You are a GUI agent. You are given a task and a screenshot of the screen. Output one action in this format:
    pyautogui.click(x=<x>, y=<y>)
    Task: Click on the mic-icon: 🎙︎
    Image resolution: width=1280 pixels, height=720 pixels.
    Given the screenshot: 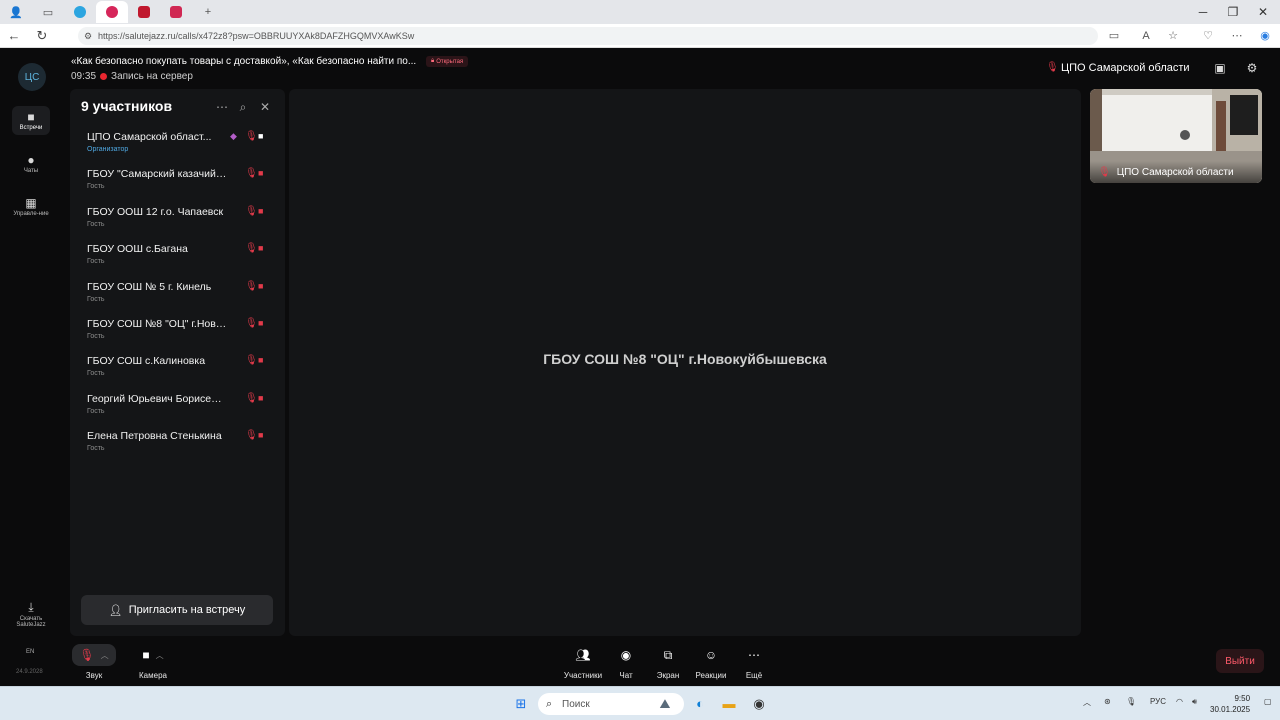 What is the action you would take?
    pyautogui.click(x=1131, y=701)
    